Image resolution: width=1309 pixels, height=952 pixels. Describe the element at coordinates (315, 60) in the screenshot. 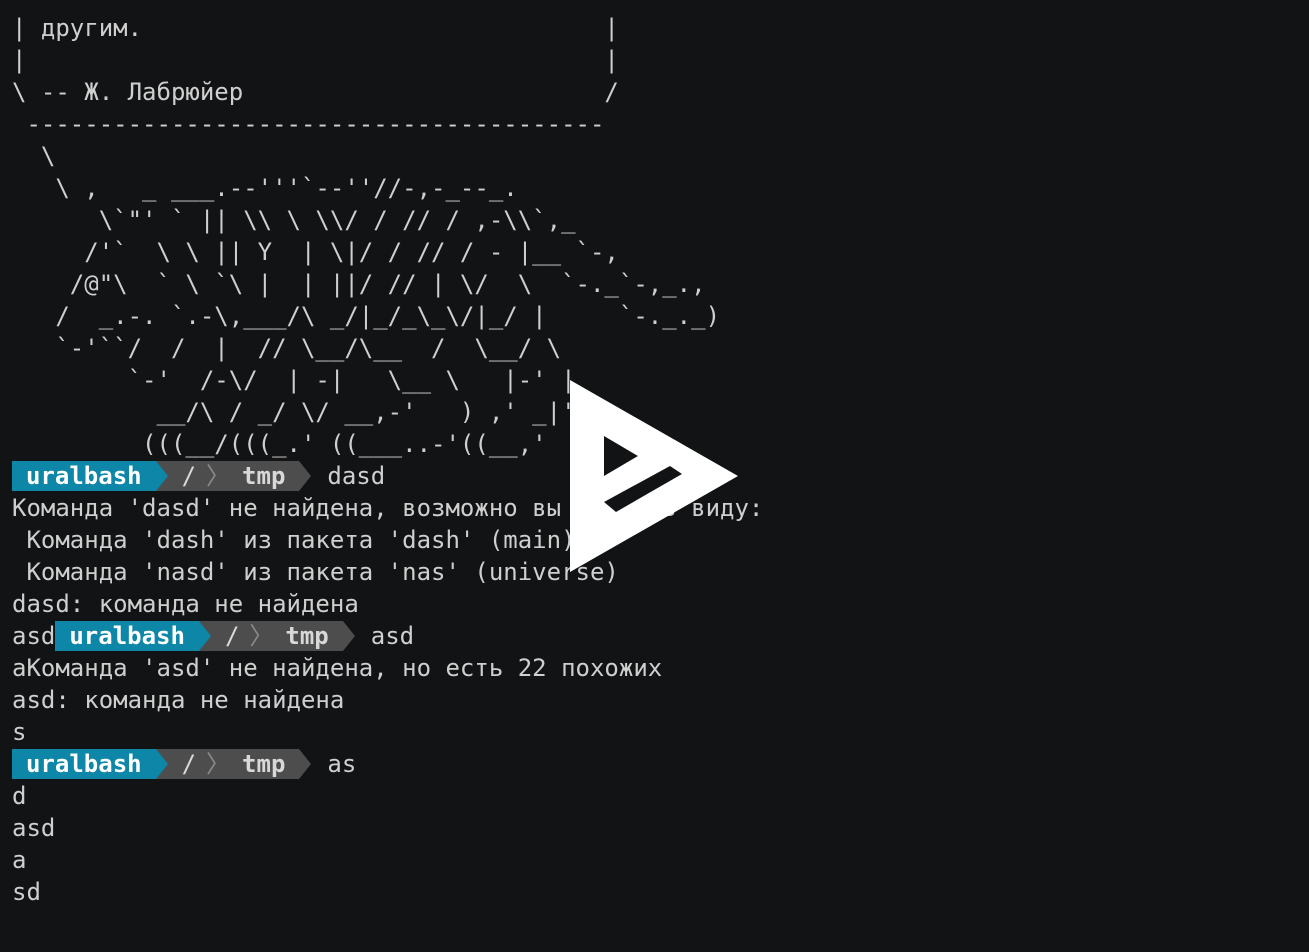

I see `ascii-line: | |` at that location.